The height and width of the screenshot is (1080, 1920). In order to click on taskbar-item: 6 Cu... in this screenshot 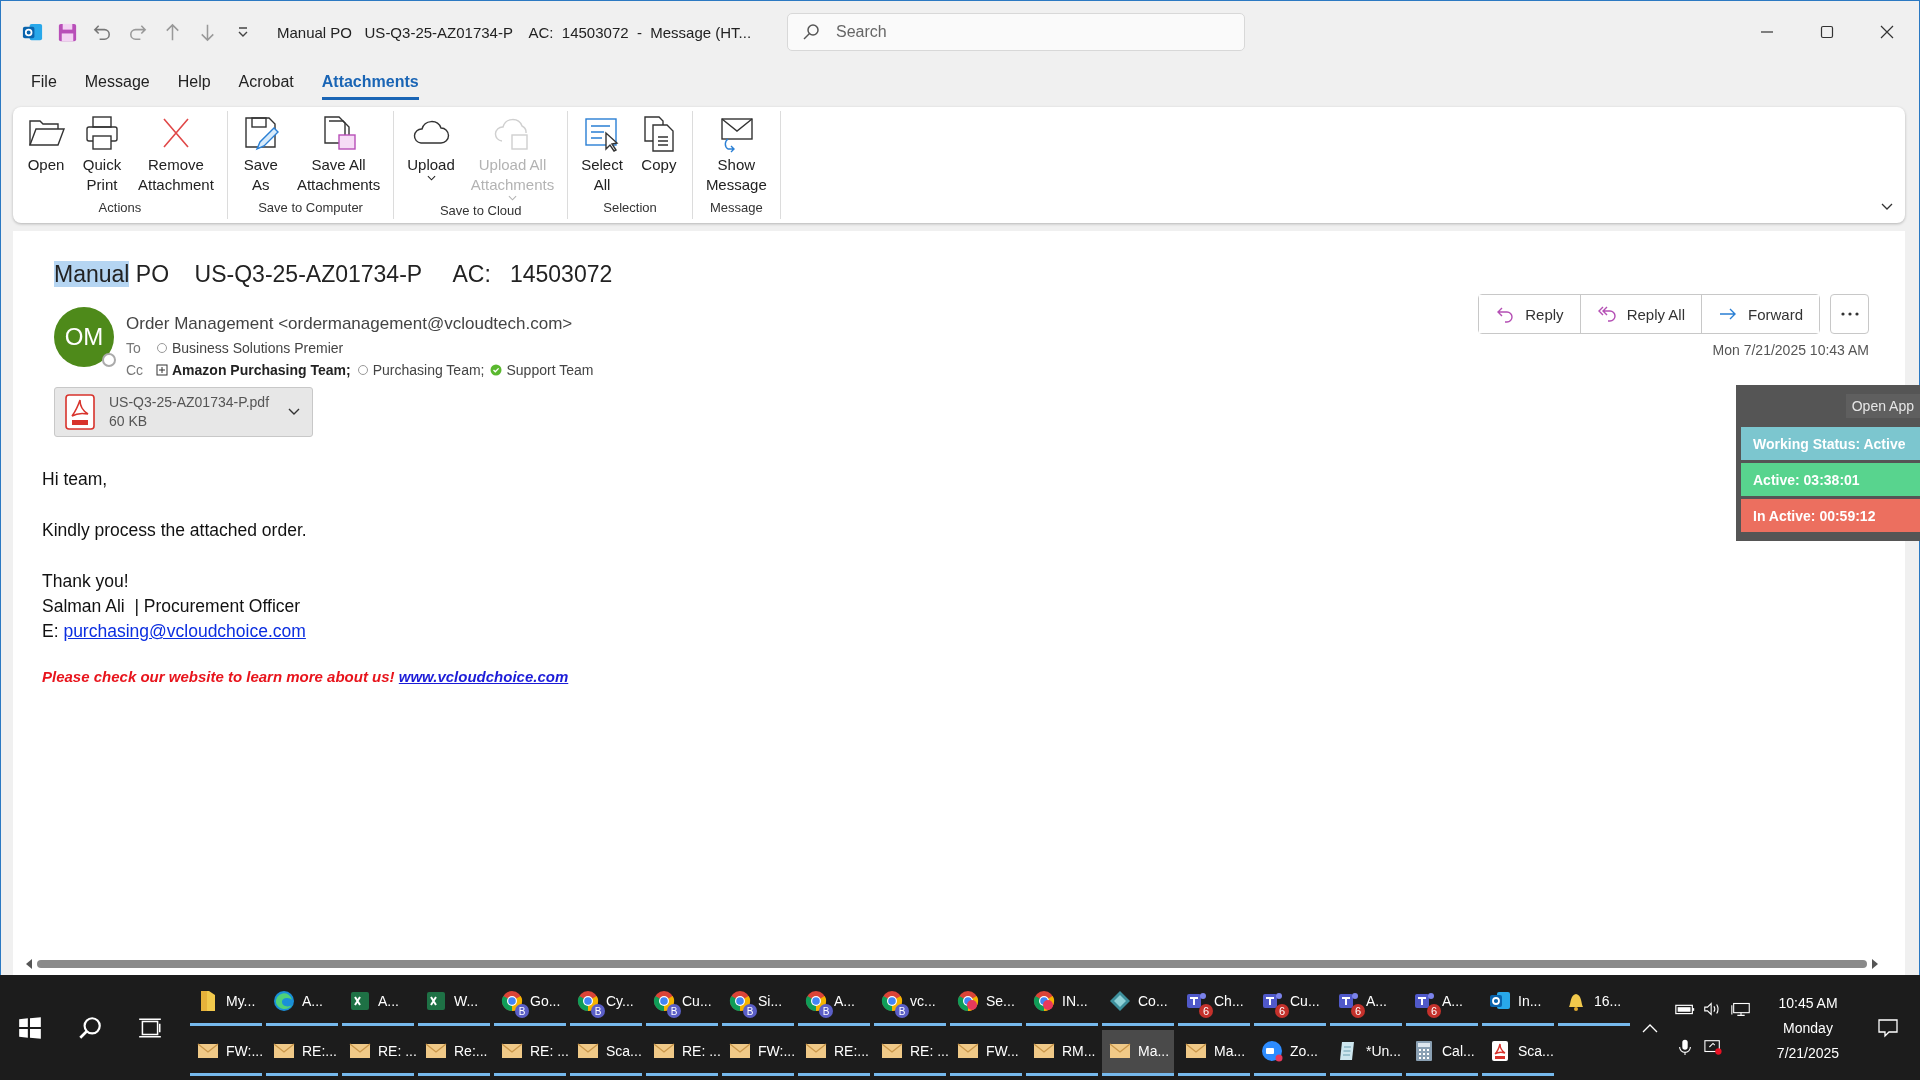, I will do `click(1290, 1002)`.